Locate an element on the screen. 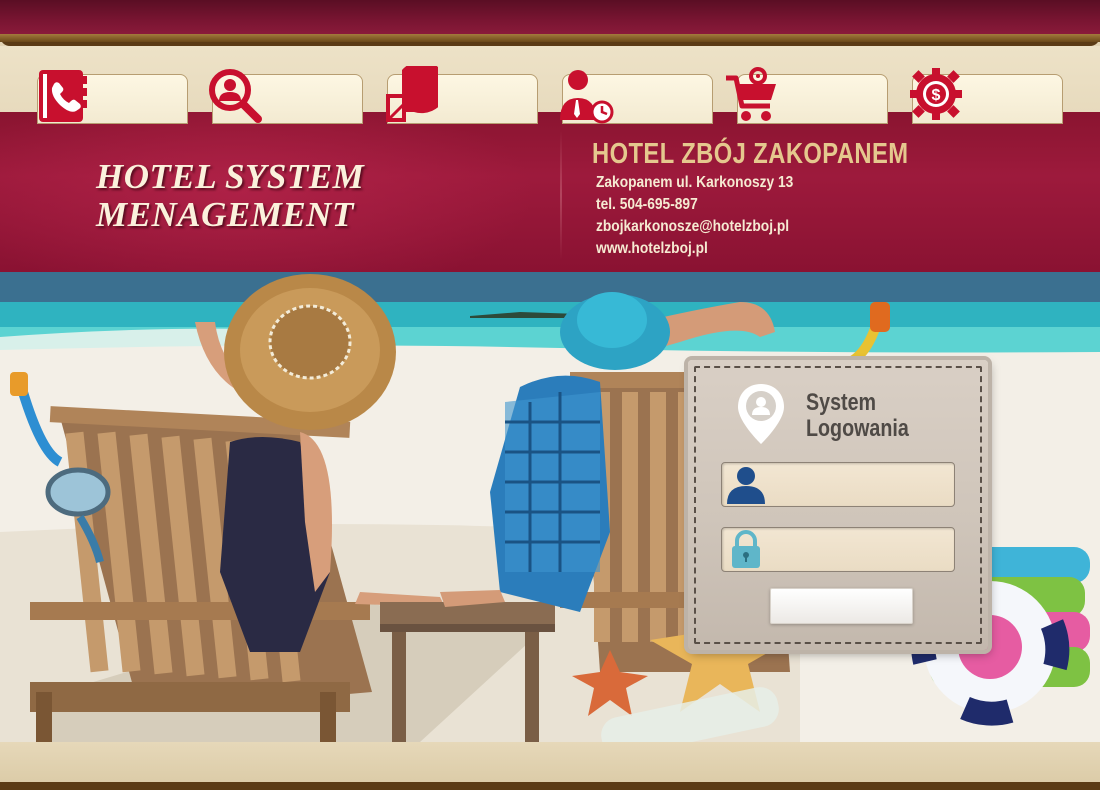 The width and height of the screenshot is (1100, 790). top-bar-trim is located at coordinates (550, 38).